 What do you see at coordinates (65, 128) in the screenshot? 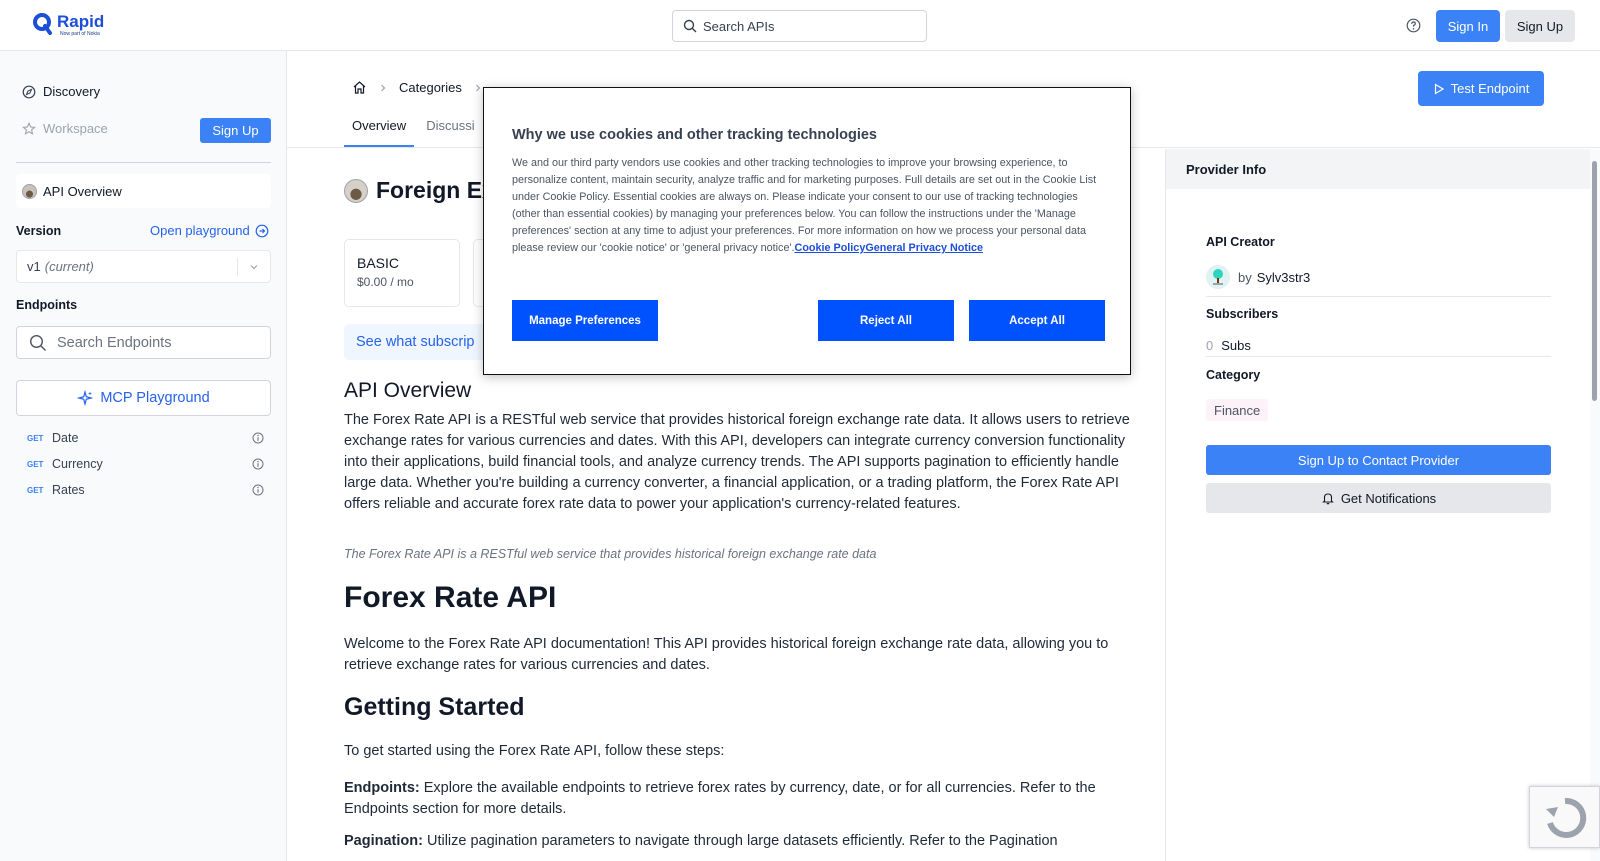
I see `sidebar-item-workspace: Workspace` at bounding box center [65, 128].